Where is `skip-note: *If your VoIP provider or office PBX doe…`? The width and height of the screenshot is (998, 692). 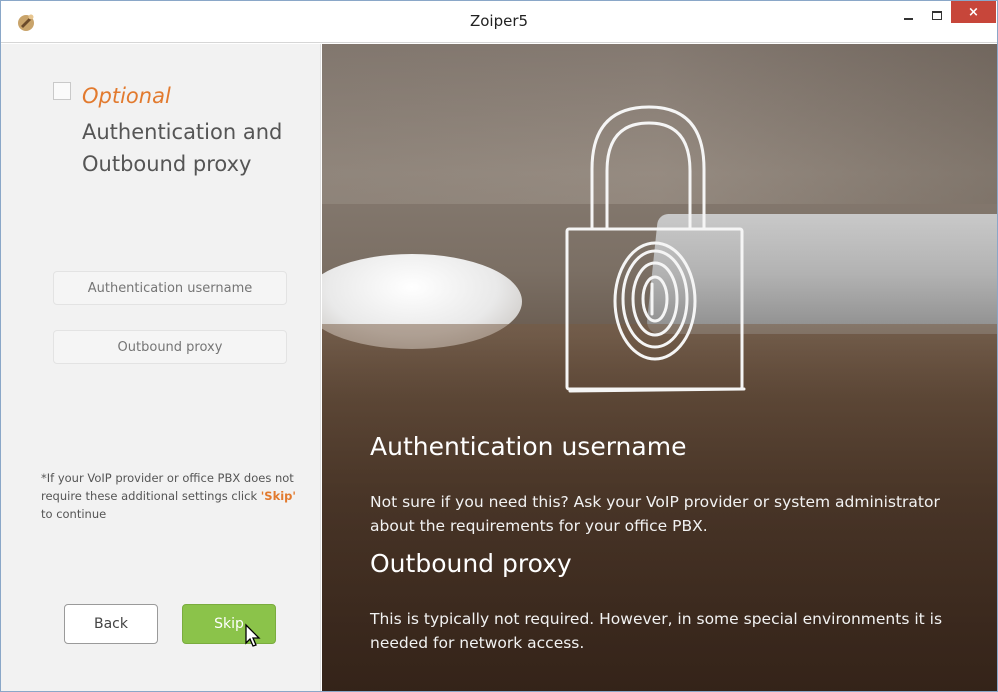
skip-note: *If your VoIP provider or office PBX doe… is located at coordinates (171, 496).